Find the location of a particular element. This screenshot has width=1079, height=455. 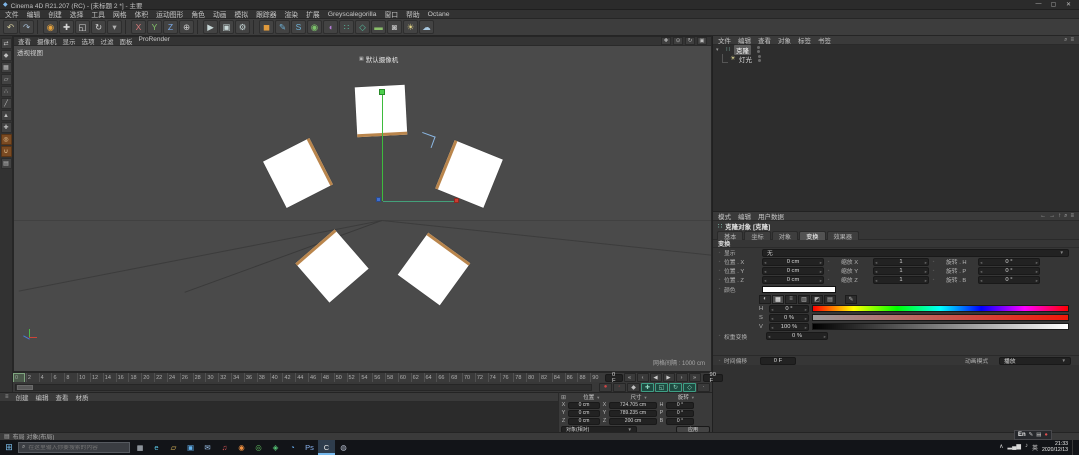

task-view-icon: ▦ is located at coordinates (140, 447).